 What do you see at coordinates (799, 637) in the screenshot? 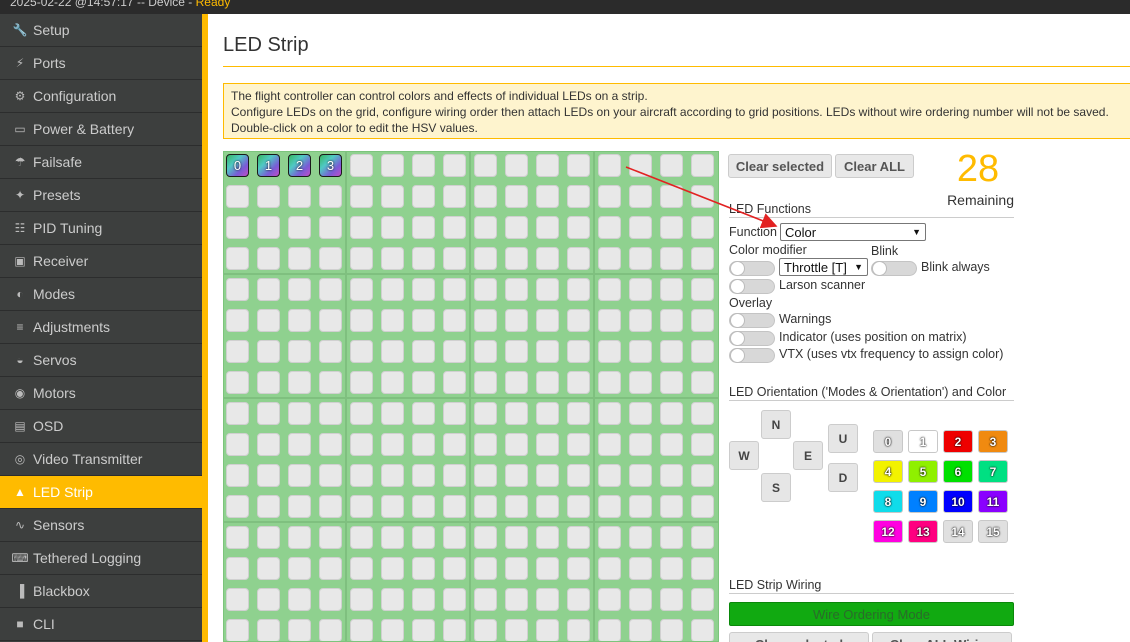
I see `wiring-clear-selected-button: Clear selected` at bounding box center [799, 637].